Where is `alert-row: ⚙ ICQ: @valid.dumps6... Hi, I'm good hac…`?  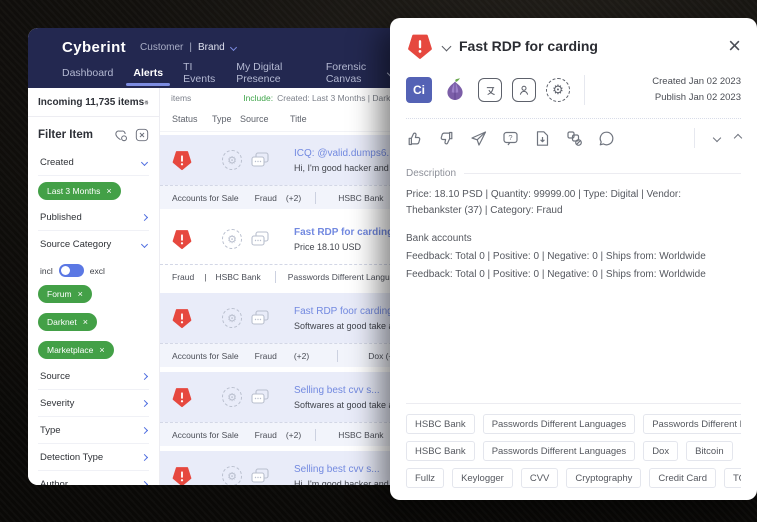
alert-row: ⚙ ICQ: @valid.dumps6... Hi, I'm good hac… is located at coordinates (276, 172).